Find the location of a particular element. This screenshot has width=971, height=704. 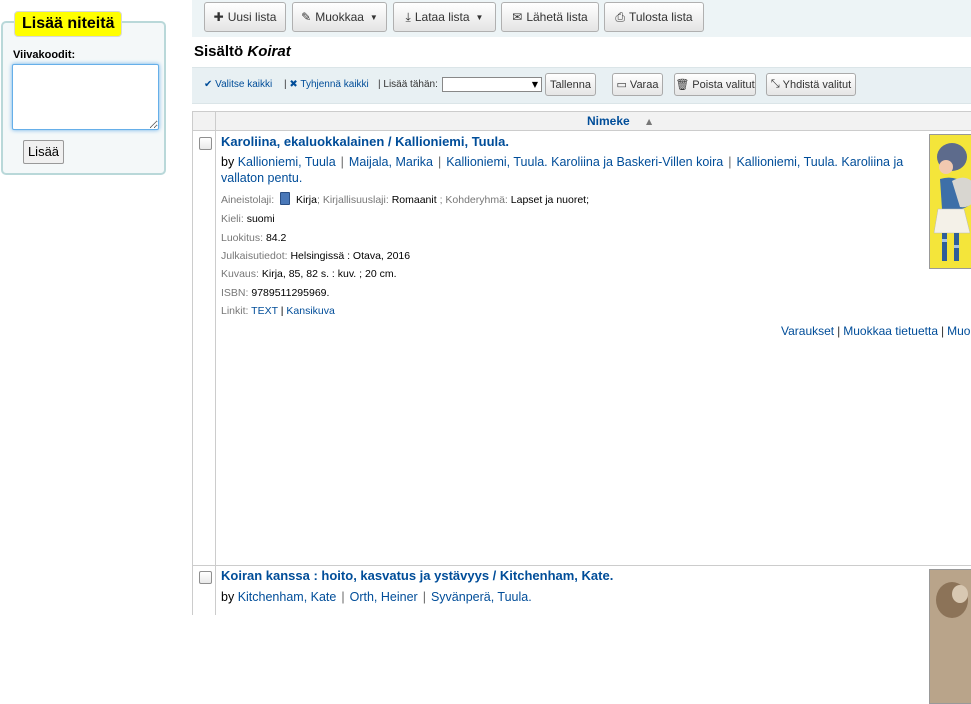

print-list-button: ⎙ Tulosta lista is located at coordinates (654, 17).